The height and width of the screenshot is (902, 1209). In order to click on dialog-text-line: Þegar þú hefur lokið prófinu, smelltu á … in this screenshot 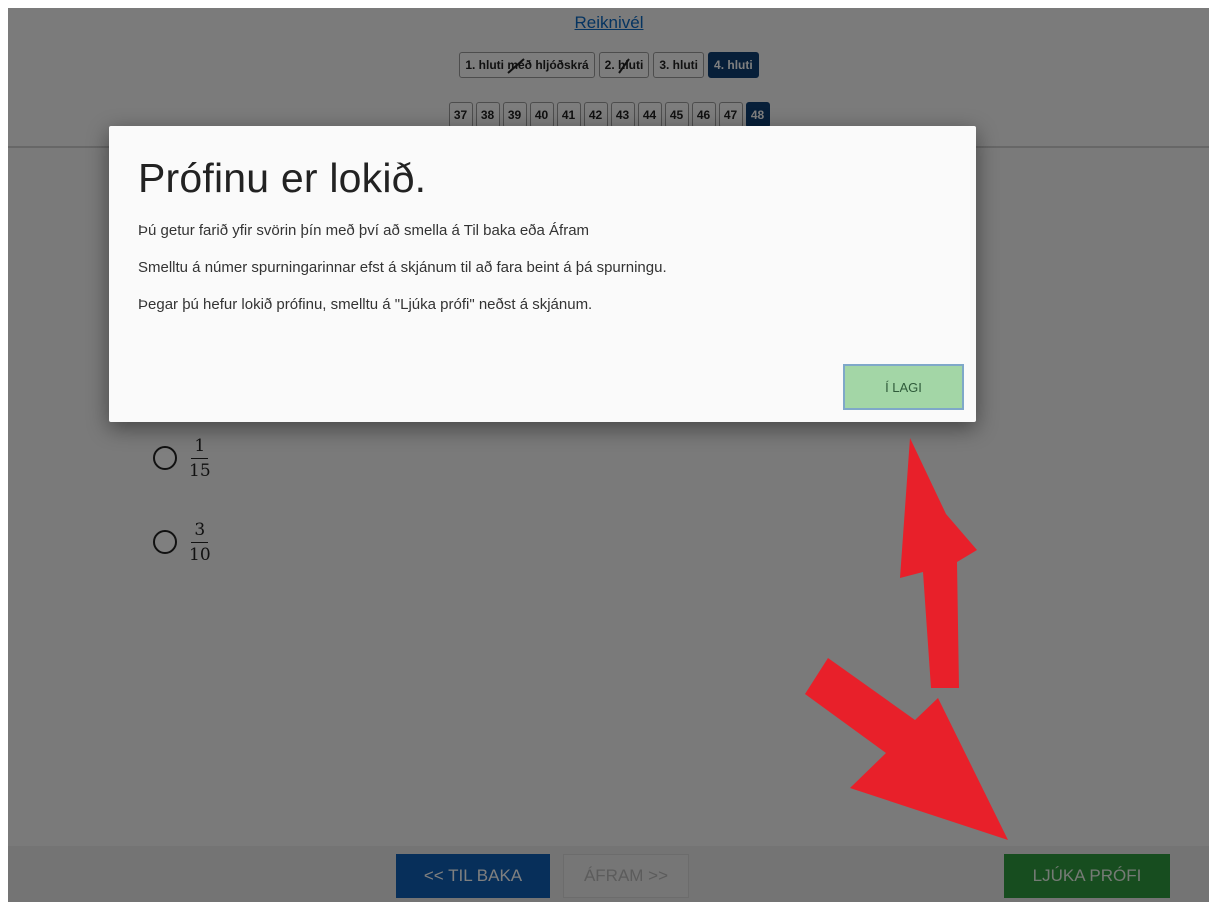, I will do `click(365, 304)`.